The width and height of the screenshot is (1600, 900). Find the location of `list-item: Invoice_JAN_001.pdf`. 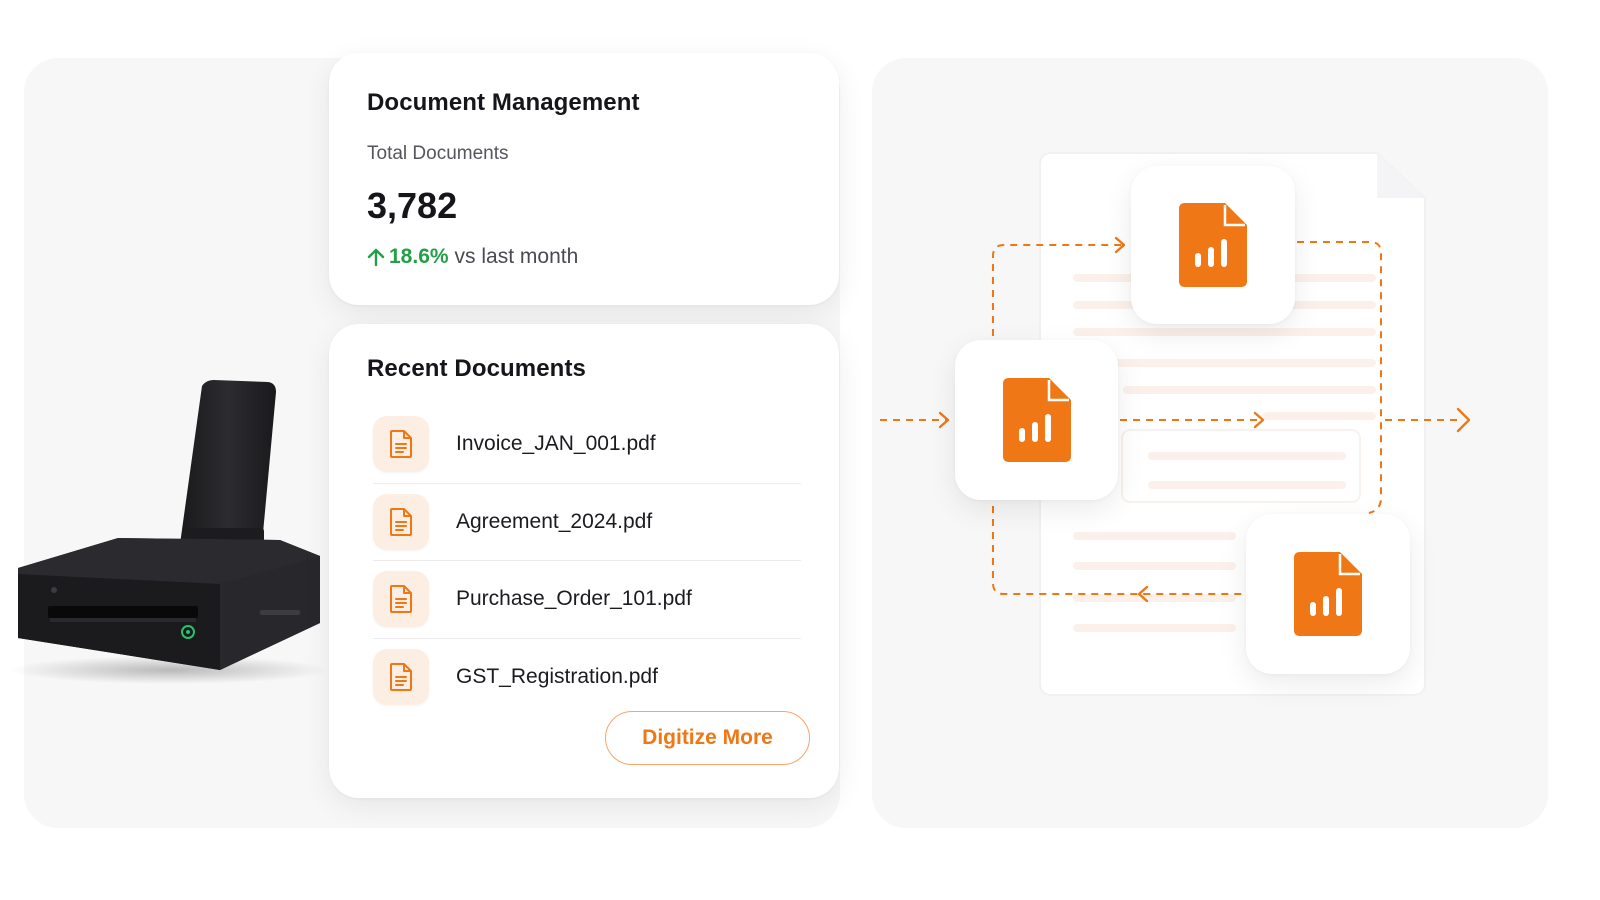

list-item: Invoice_JAN_001.pdf is located at coordinates (587, 445).